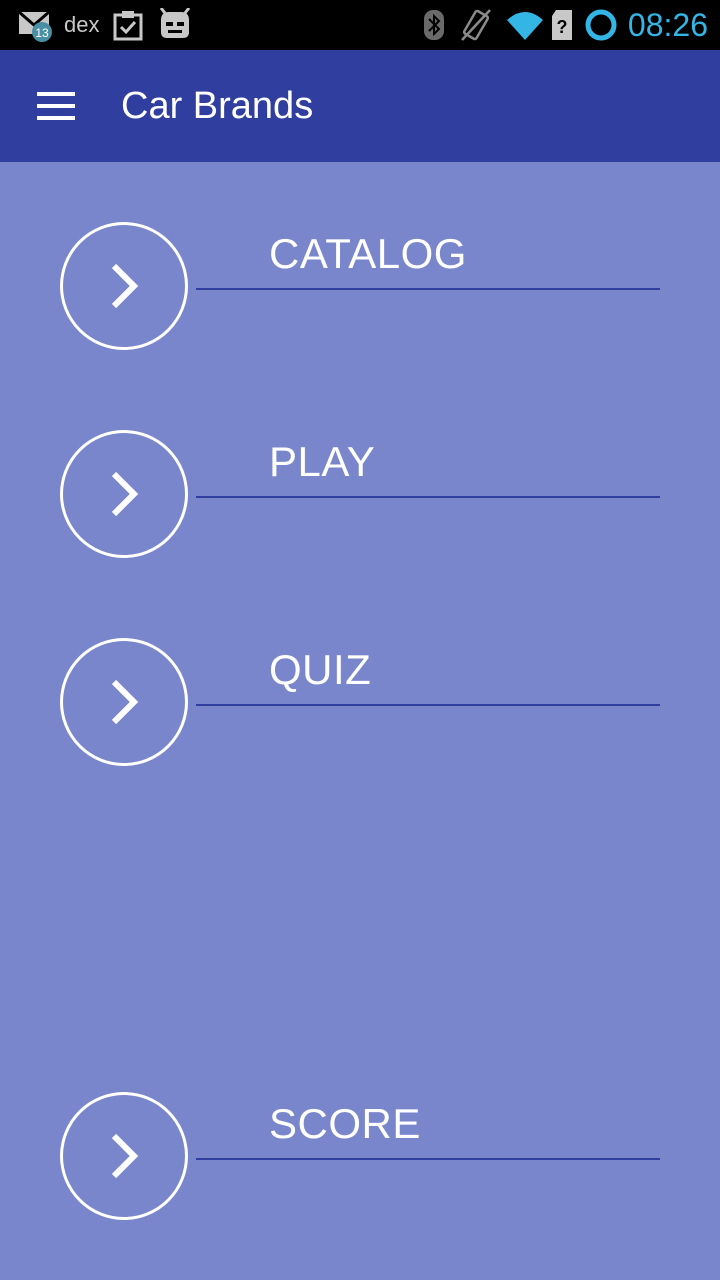 Image resolution: width=720 pixels, height=1280 pixels. What do you see at coordinates (128, 25) in the screenshot?
I see `clipboard-check-icon` at bounding box center [128, 25].